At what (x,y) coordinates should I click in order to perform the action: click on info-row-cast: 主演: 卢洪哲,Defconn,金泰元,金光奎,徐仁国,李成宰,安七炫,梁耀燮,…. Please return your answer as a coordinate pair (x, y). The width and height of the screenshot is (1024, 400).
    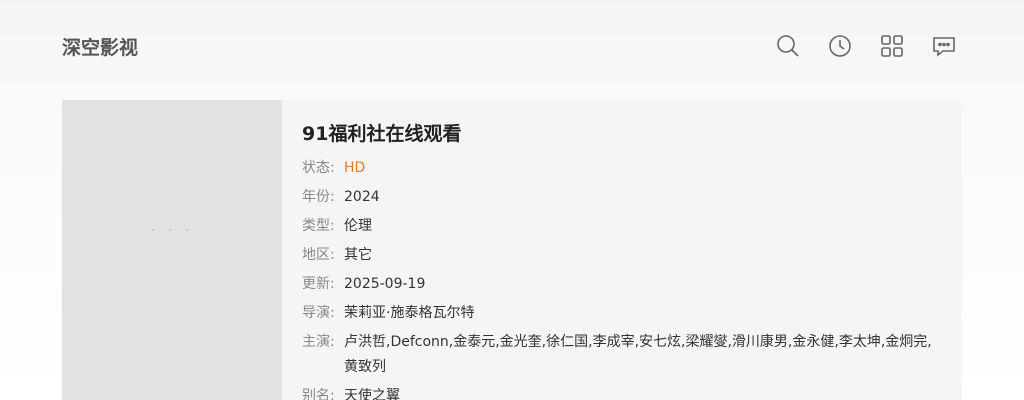
    Looking at the image, I should click on (622, 355).